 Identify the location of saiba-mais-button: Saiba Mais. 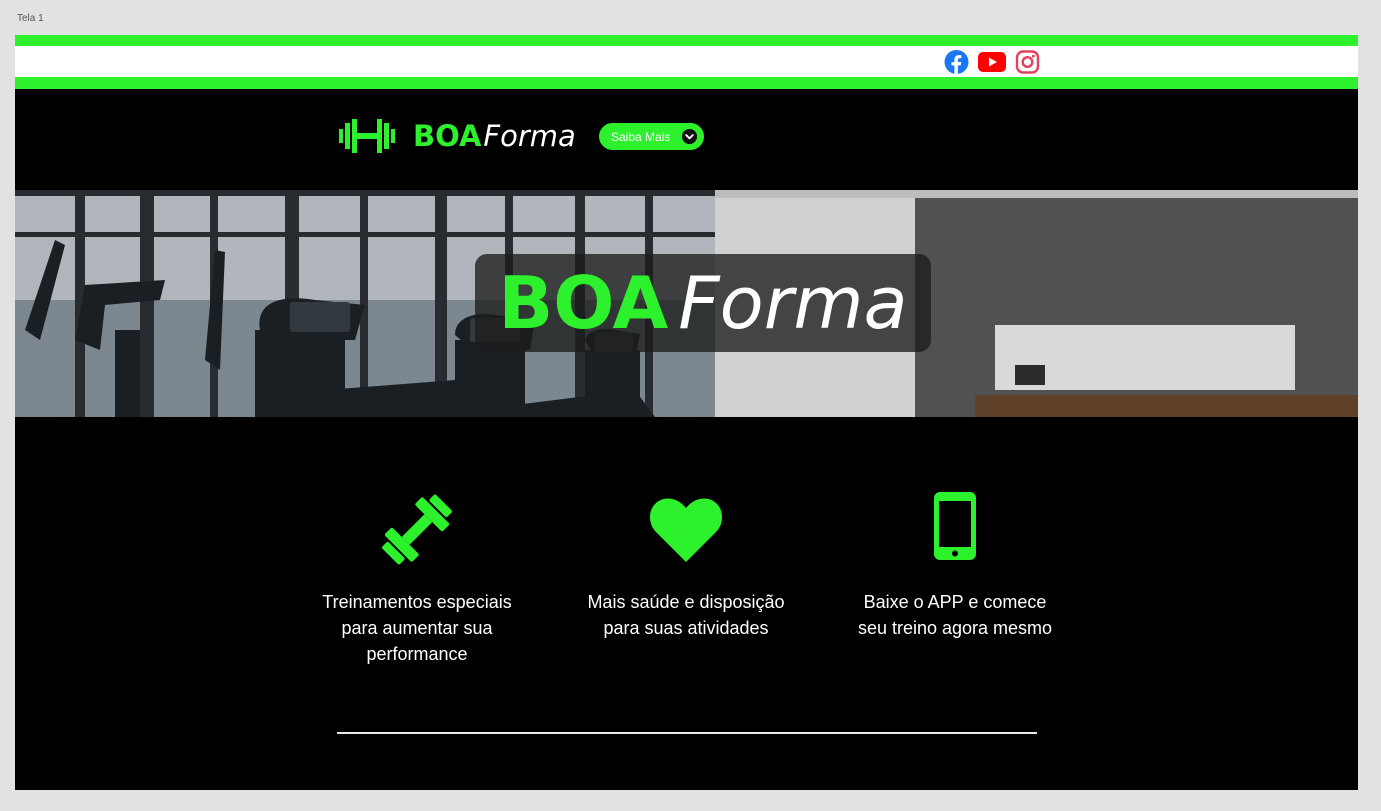
(651, 136).